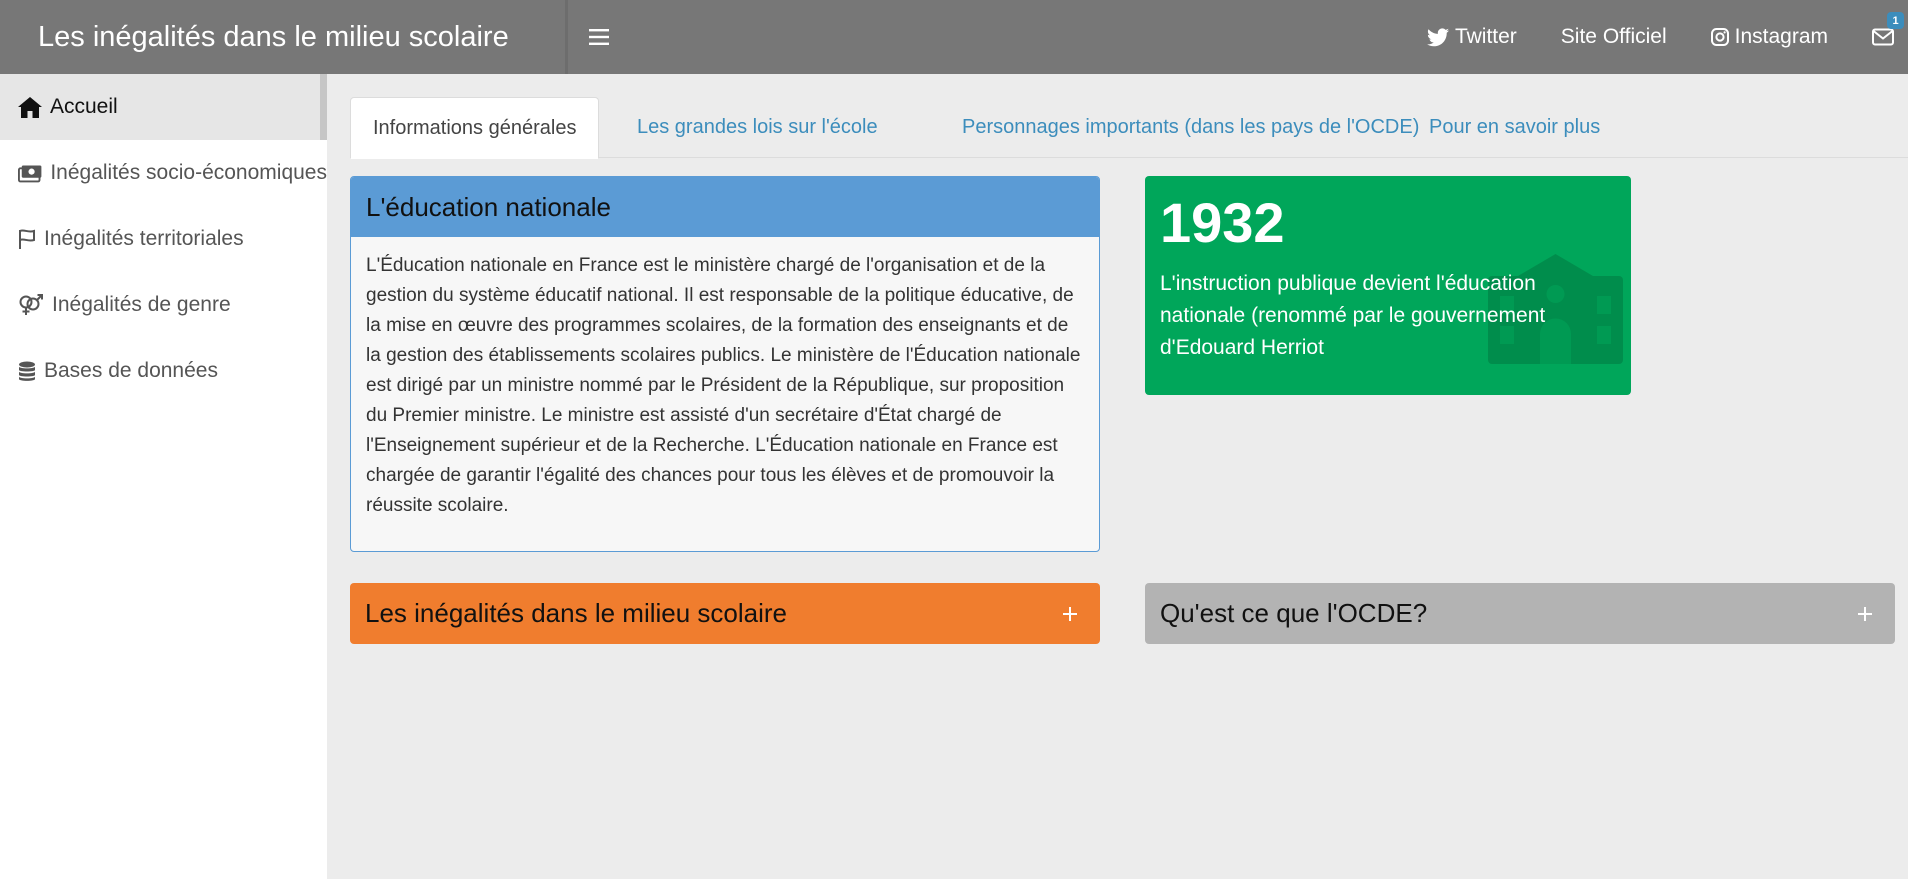 The image size is (1908, 879). I want to click on hamburger-icon, so click(599, 37).